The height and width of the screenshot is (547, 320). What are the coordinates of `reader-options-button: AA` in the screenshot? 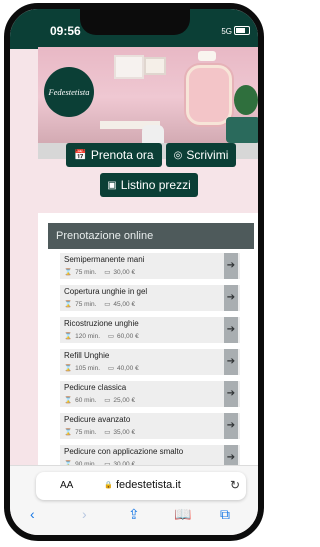 It's located at (66, 485).